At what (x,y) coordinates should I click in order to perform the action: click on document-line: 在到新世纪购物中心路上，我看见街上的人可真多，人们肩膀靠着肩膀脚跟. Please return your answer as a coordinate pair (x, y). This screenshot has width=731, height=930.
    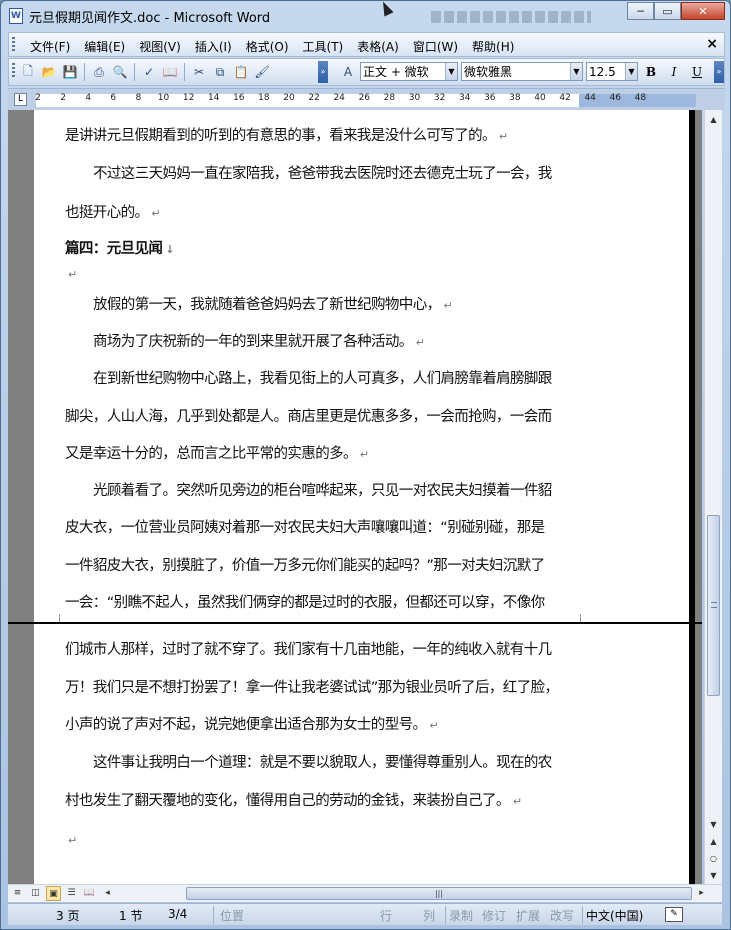
    Looking at the image, I should click on (324, 377).